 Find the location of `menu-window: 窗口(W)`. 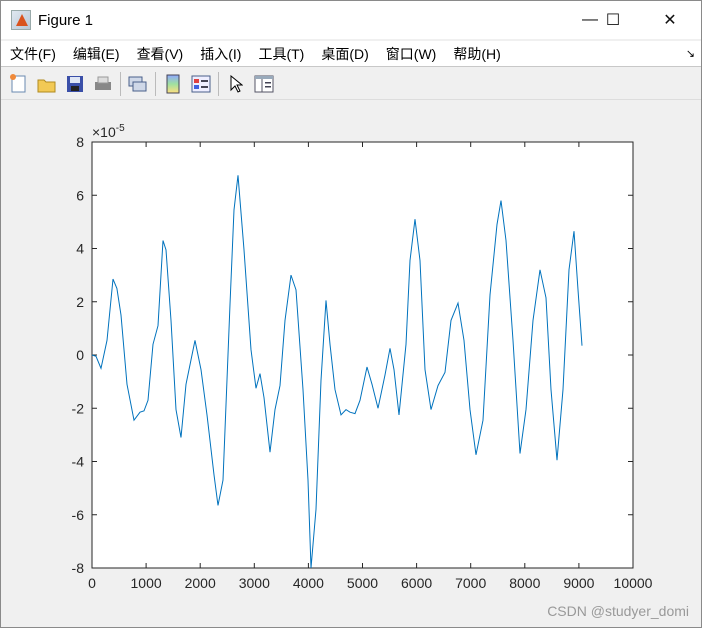

menu-window: 窗口(W) is located at coordinates (411, 54).